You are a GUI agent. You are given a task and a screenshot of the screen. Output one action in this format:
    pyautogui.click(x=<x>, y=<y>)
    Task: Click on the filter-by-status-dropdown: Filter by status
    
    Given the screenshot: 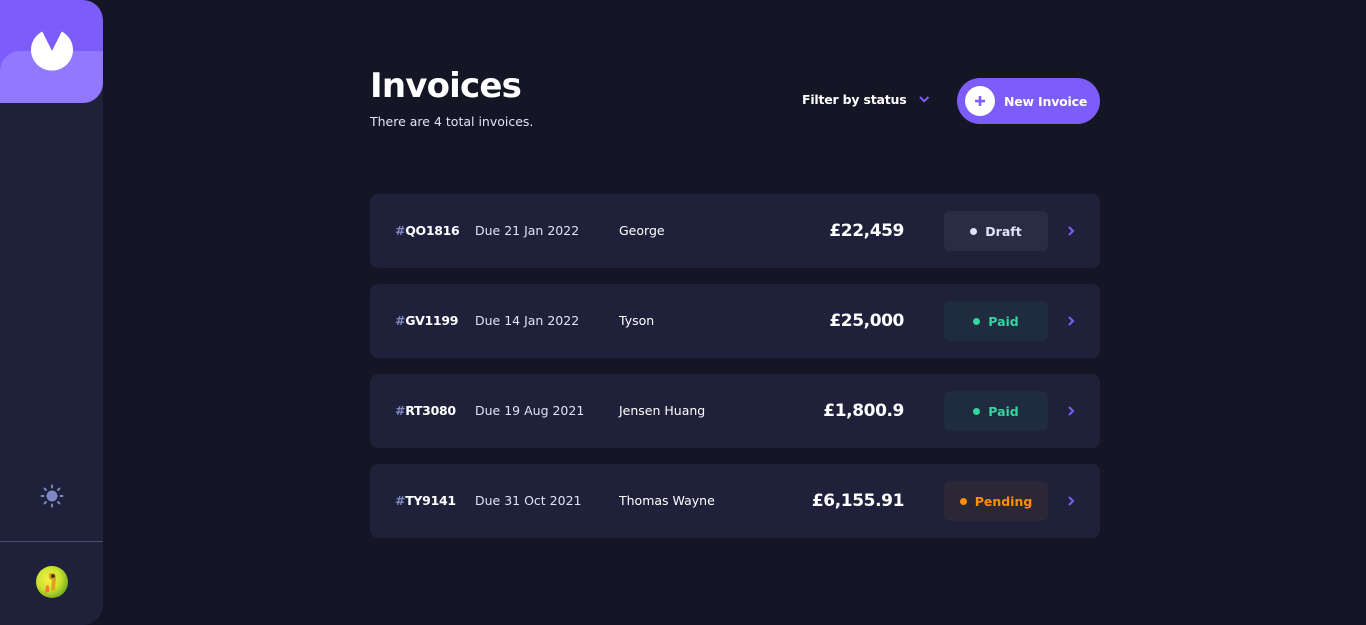 What is the action you would take?
    pyautogui.click(x=866, y=99)
    